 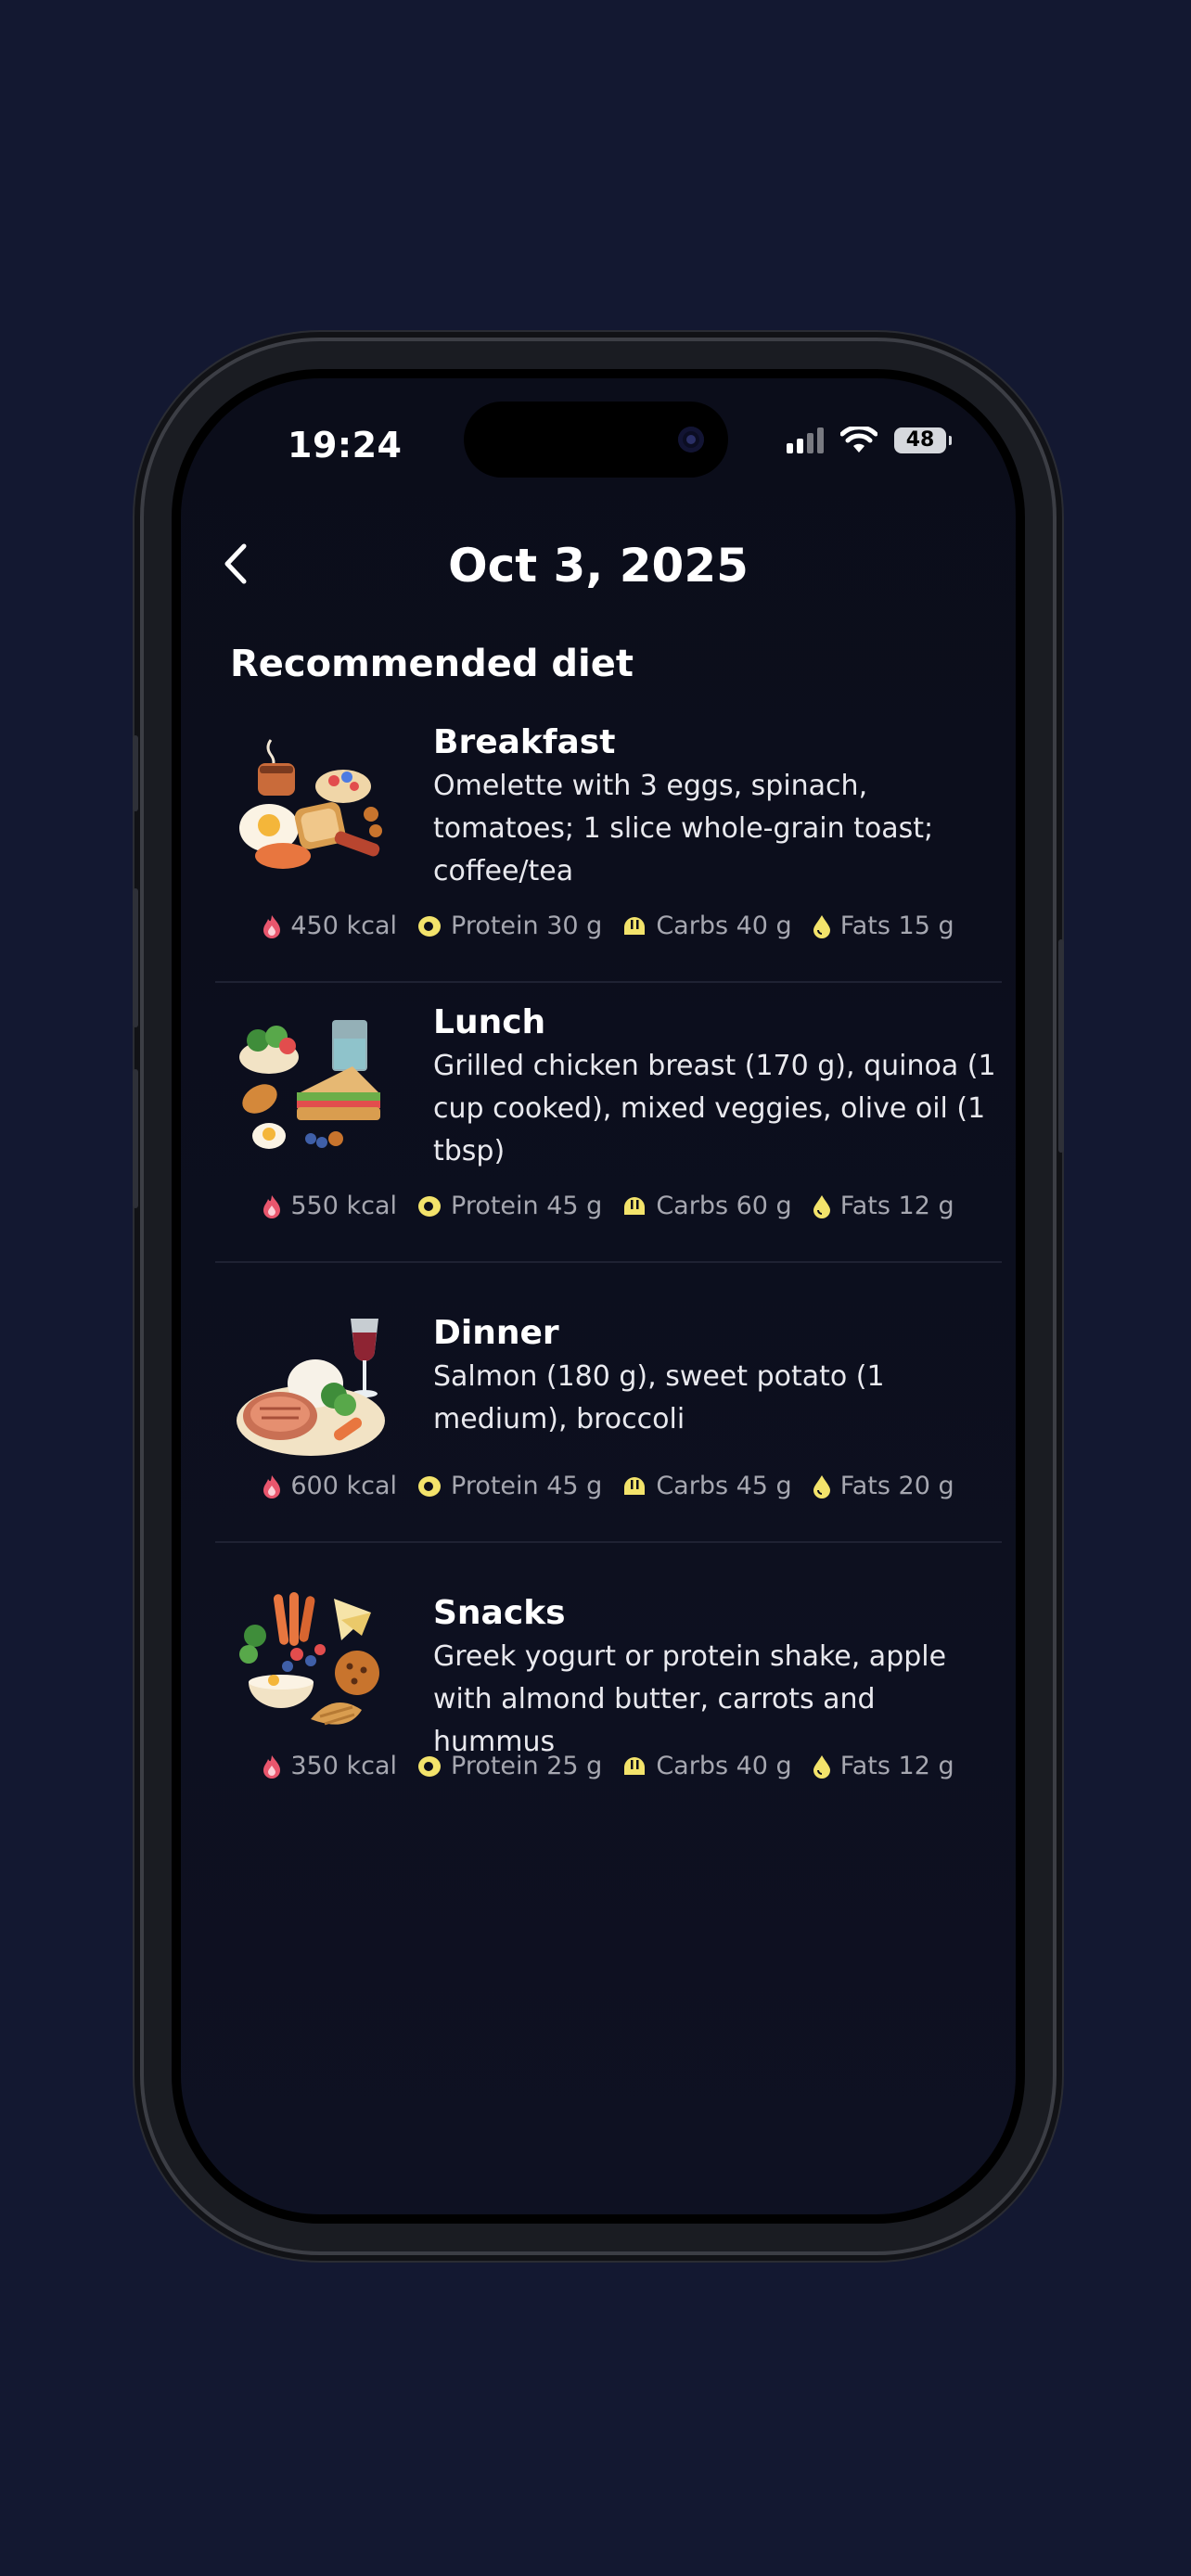 I want to click on dynamic-island, so click(x=596, y=440).